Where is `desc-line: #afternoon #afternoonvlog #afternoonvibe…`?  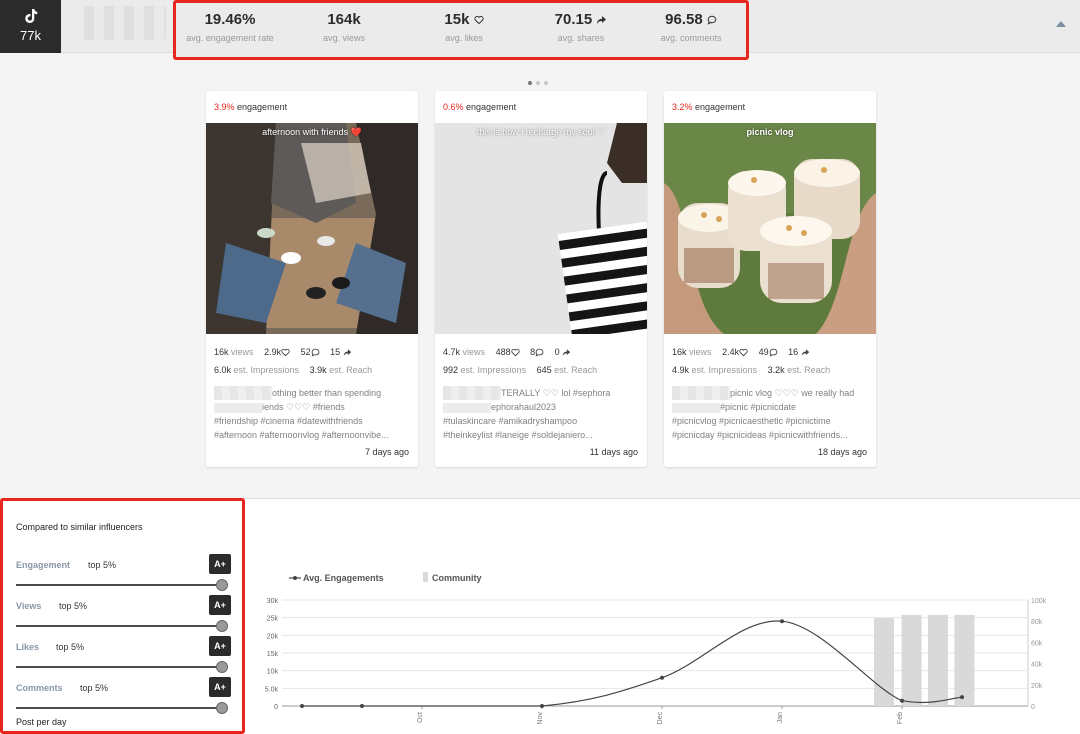 desc-line: #afternoon #afternoonvlog #afternoonvibe… is located at coordinates (301, 435).